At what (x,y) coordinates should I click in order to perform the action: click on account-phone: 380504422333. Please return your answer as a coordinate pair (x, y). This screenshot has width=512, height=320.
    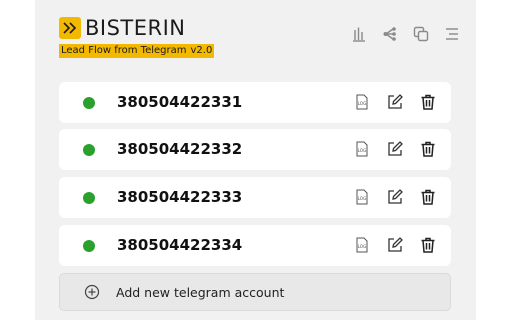
    Looking at the image, I should click on (180, 197).